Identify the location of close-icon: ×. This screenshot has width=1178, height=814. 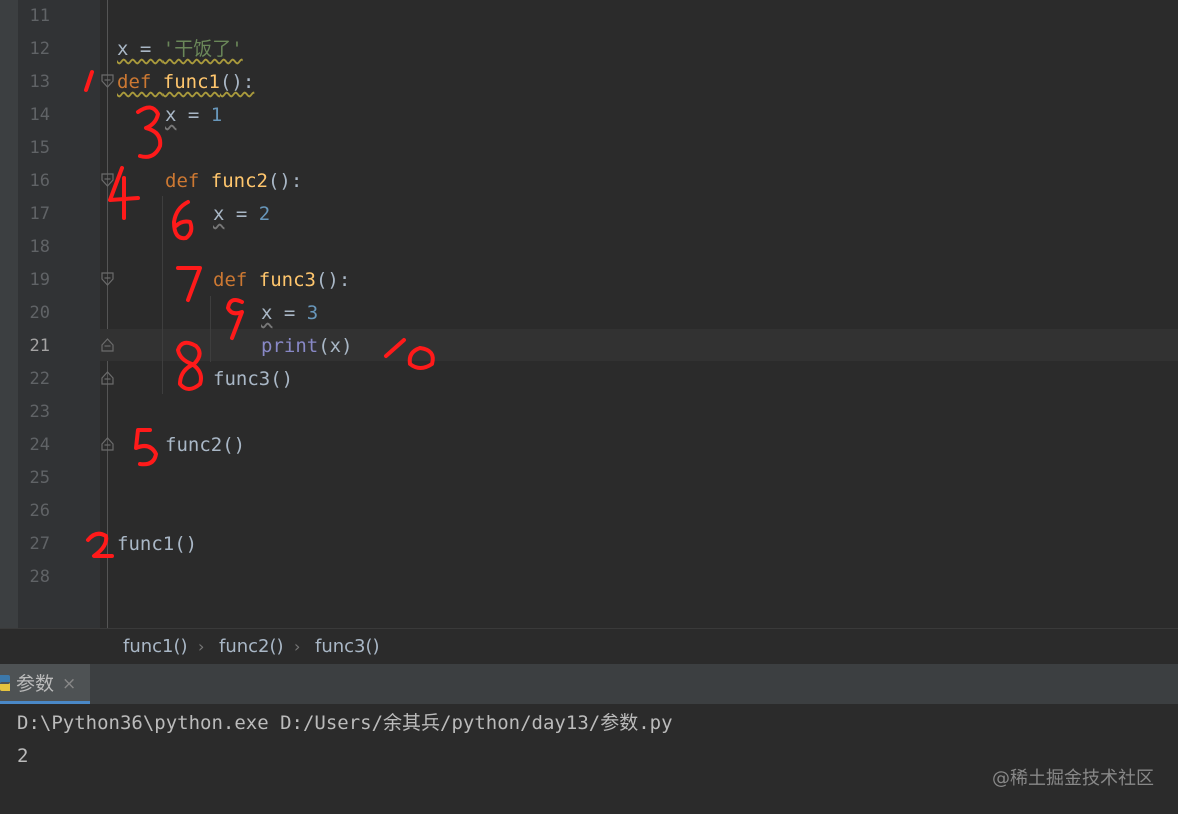
(69, 684).